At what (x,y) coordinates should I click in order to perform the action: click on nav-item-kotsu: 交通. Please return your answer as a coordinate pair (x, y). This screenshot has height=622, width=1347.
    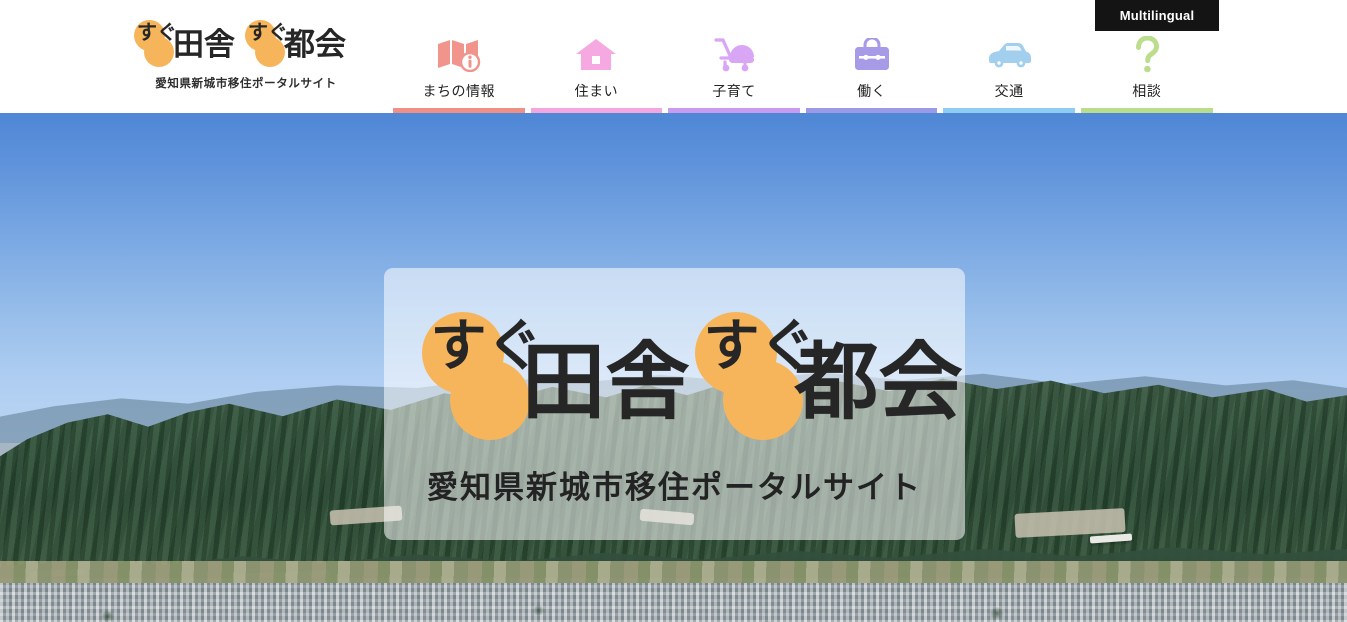
    Looking at the image, I should click on (1009, 73).